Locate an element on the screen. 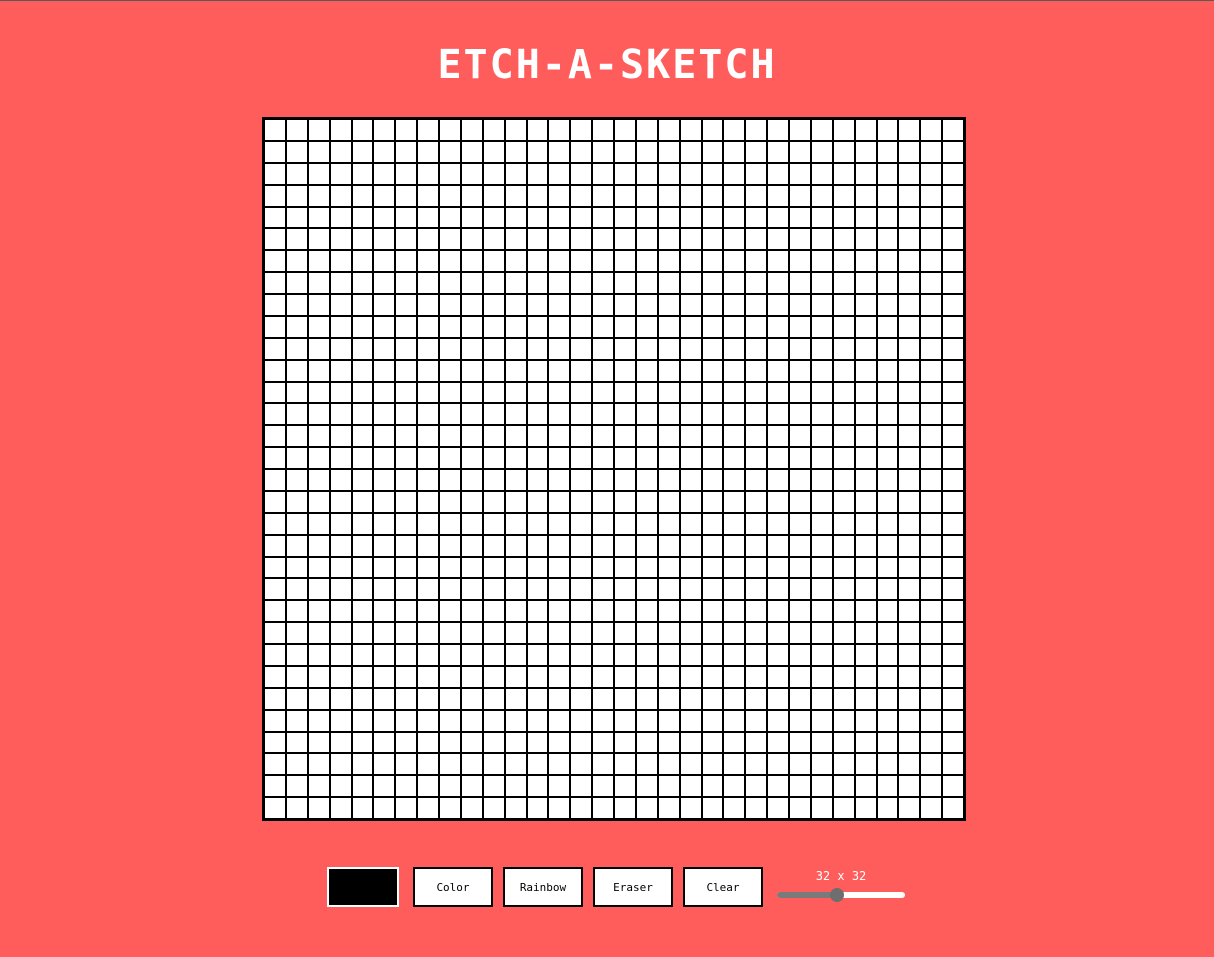  color-picker-swatch is located at coordinates (363, 887).